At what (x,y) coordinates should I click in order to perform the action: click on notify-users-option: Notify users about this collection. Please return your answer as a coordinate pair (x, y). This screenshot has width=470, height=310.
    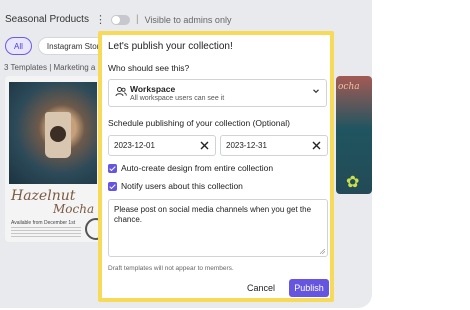
    Looking at the image, I should click on (175, 186).